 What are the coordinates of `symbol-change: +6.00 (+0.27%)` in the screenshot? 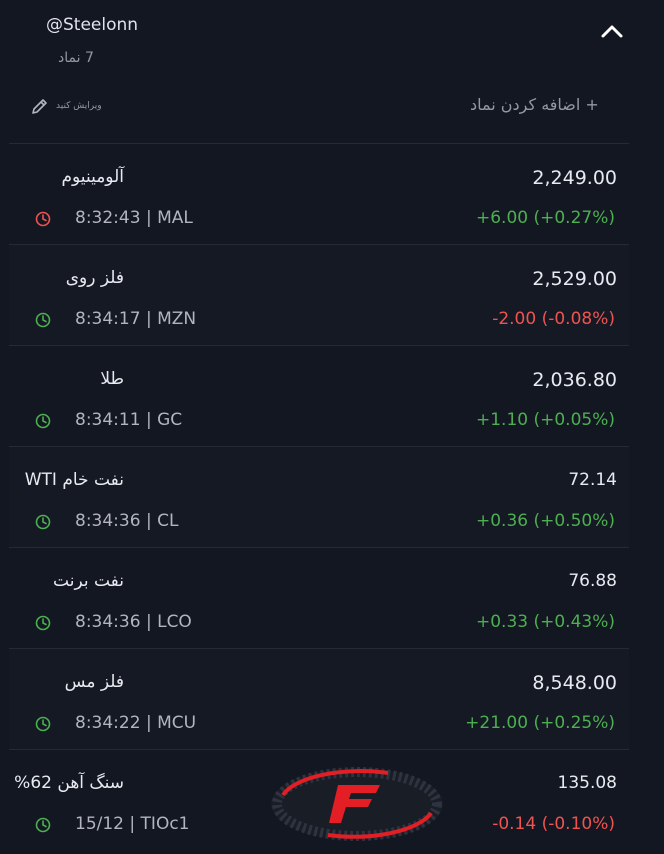 It's located at (545, 218).